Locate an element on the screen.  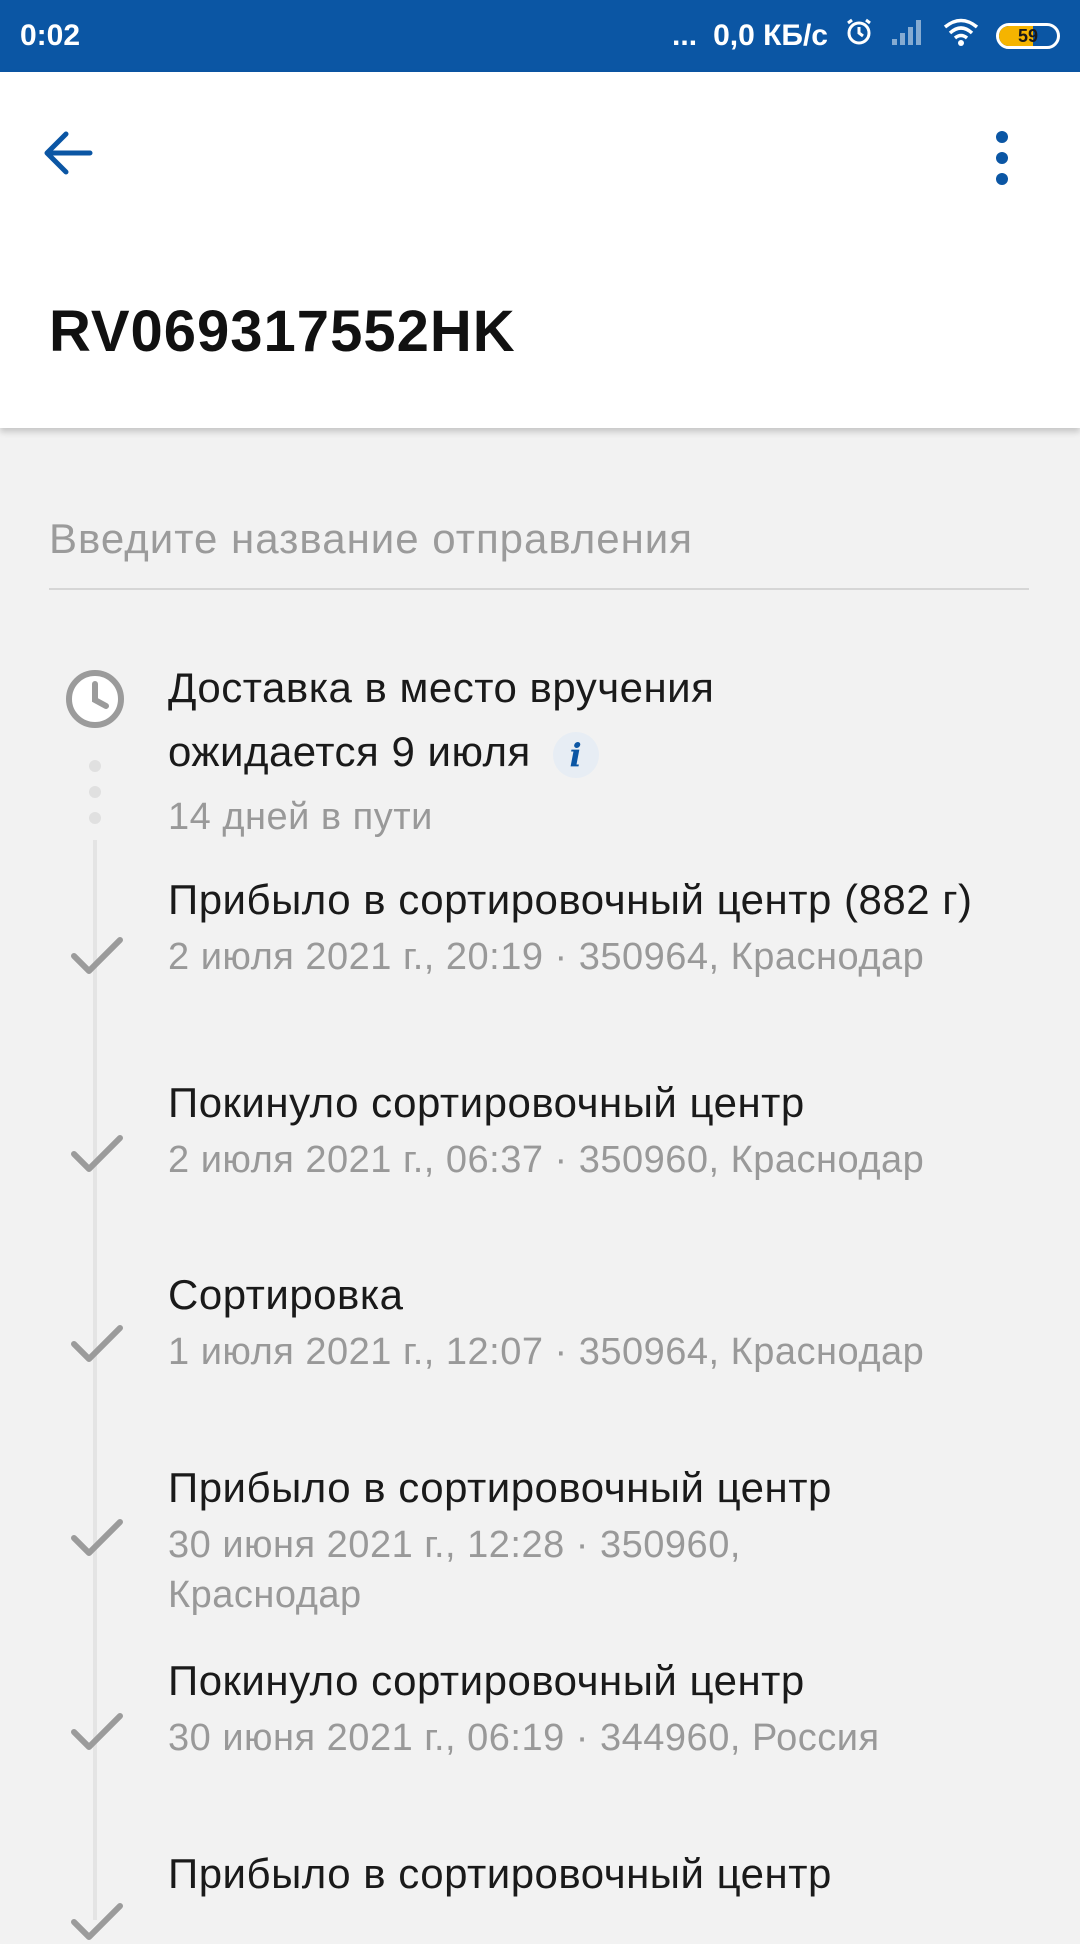
shipment-name-input is located at coordinates (539, 540).